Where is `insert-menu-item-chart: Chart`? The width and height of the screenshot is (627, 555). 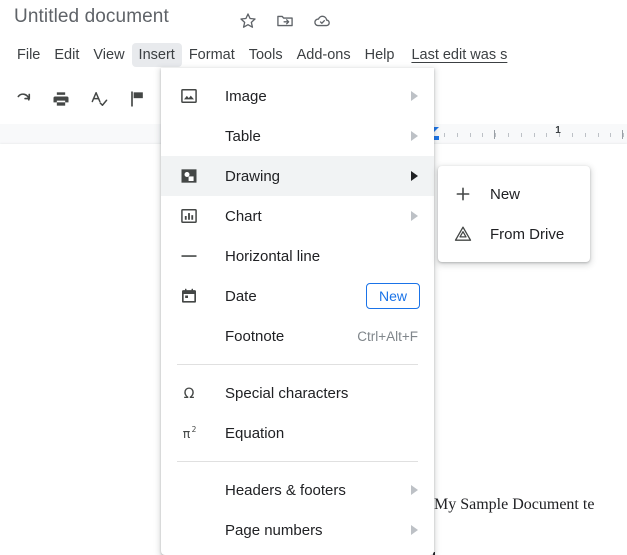 insert-menu-item-chart: Chart is located at coordinates (297, 216).